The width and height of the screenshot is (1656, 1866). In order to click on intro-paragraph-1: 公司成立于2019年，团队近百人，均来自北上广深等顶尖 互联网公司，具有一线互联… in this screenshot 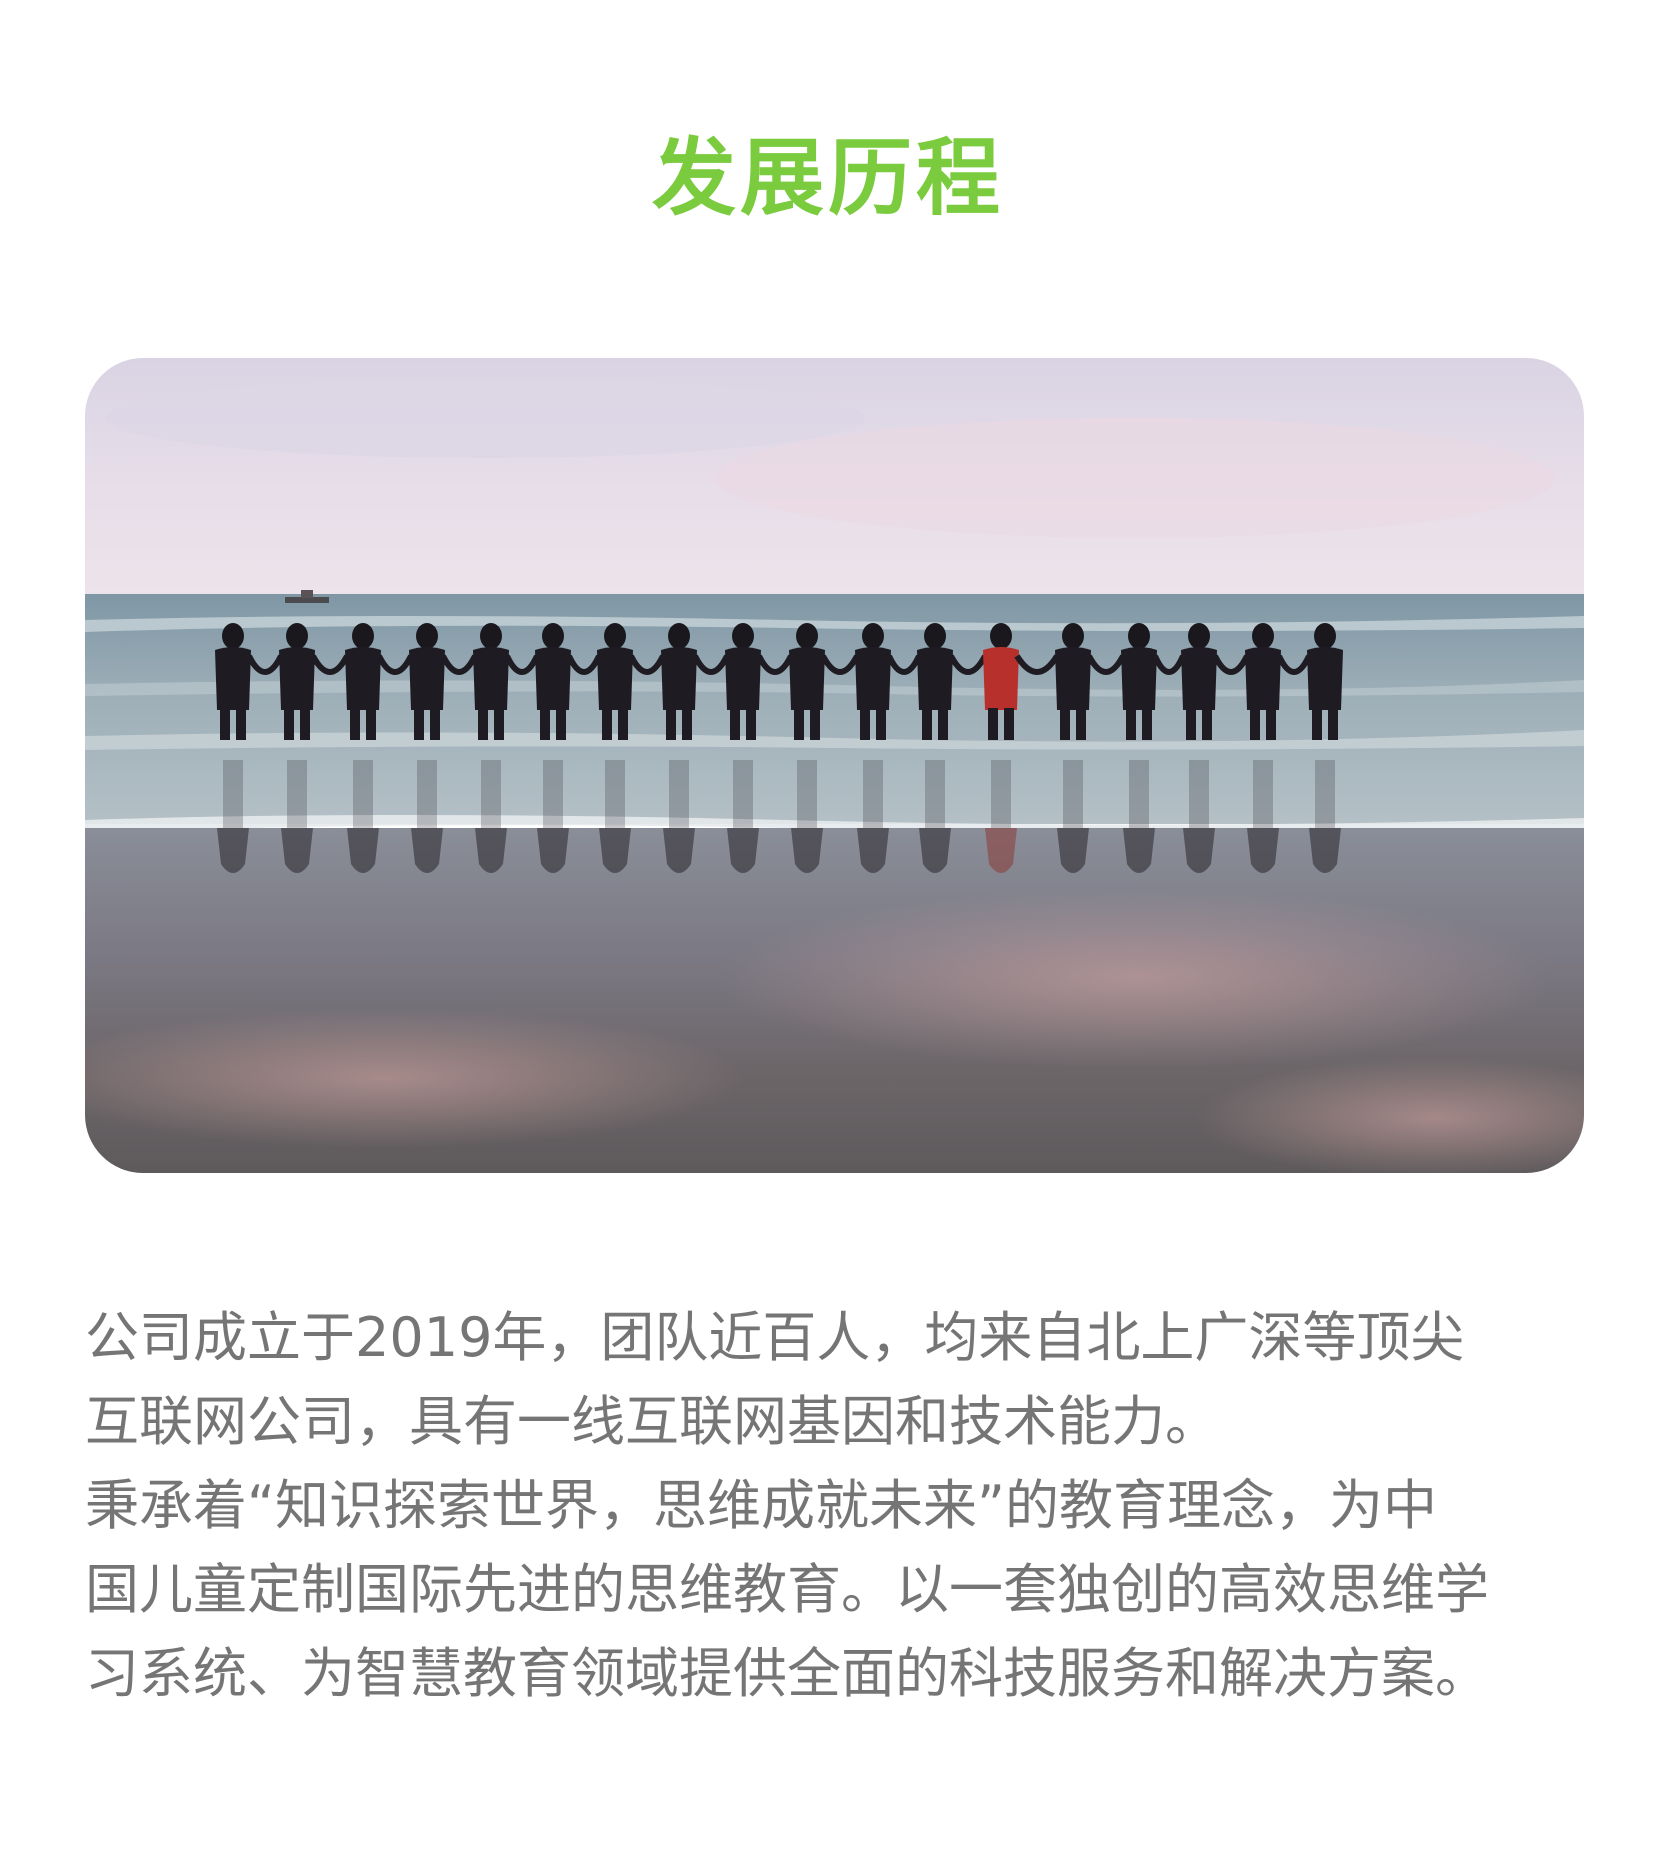, I will do `click(775, 1379)`.